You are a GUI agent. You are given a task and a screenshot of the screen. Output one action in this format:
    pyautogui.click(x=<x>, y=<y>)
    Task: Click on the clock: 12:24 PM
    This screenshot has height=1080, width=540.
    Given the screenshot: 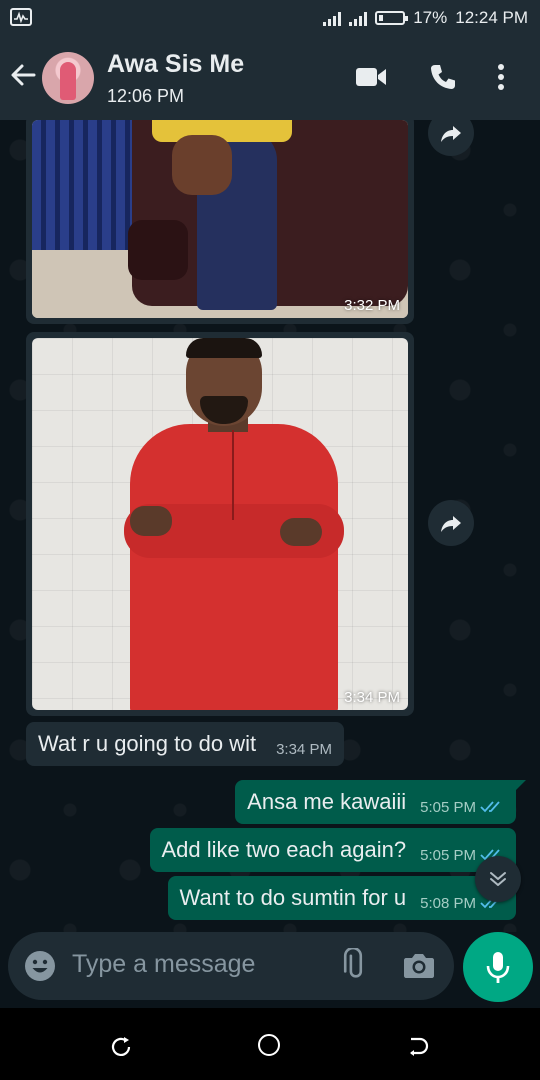 What is the action you would take?
    pyautogui.click(x=491, y=17)
    